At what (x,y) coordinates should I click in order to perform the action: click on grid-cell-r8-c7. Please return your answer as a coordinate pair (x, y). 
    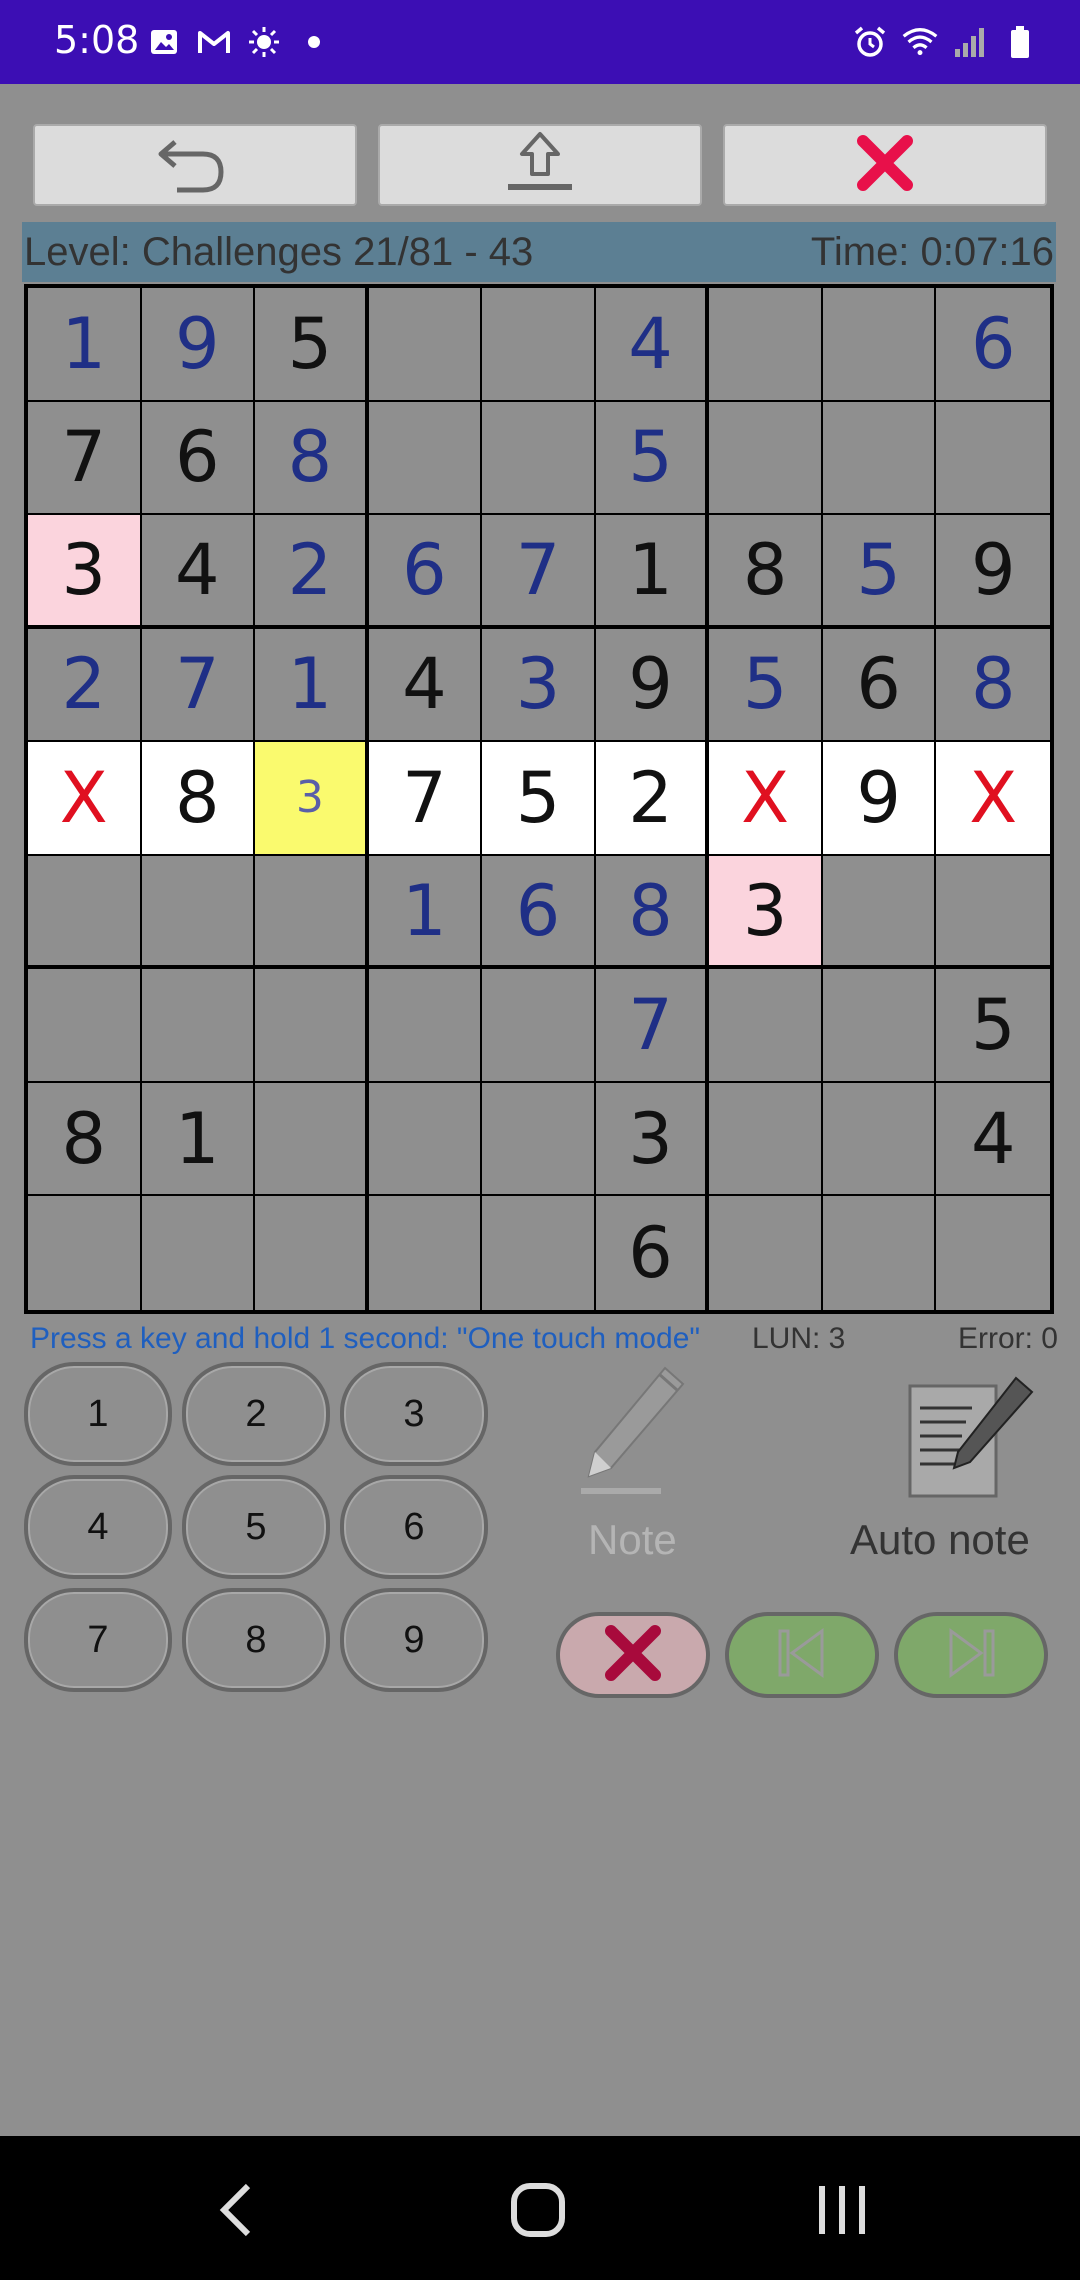
    Looking at the image, I should click on (766, 1139).